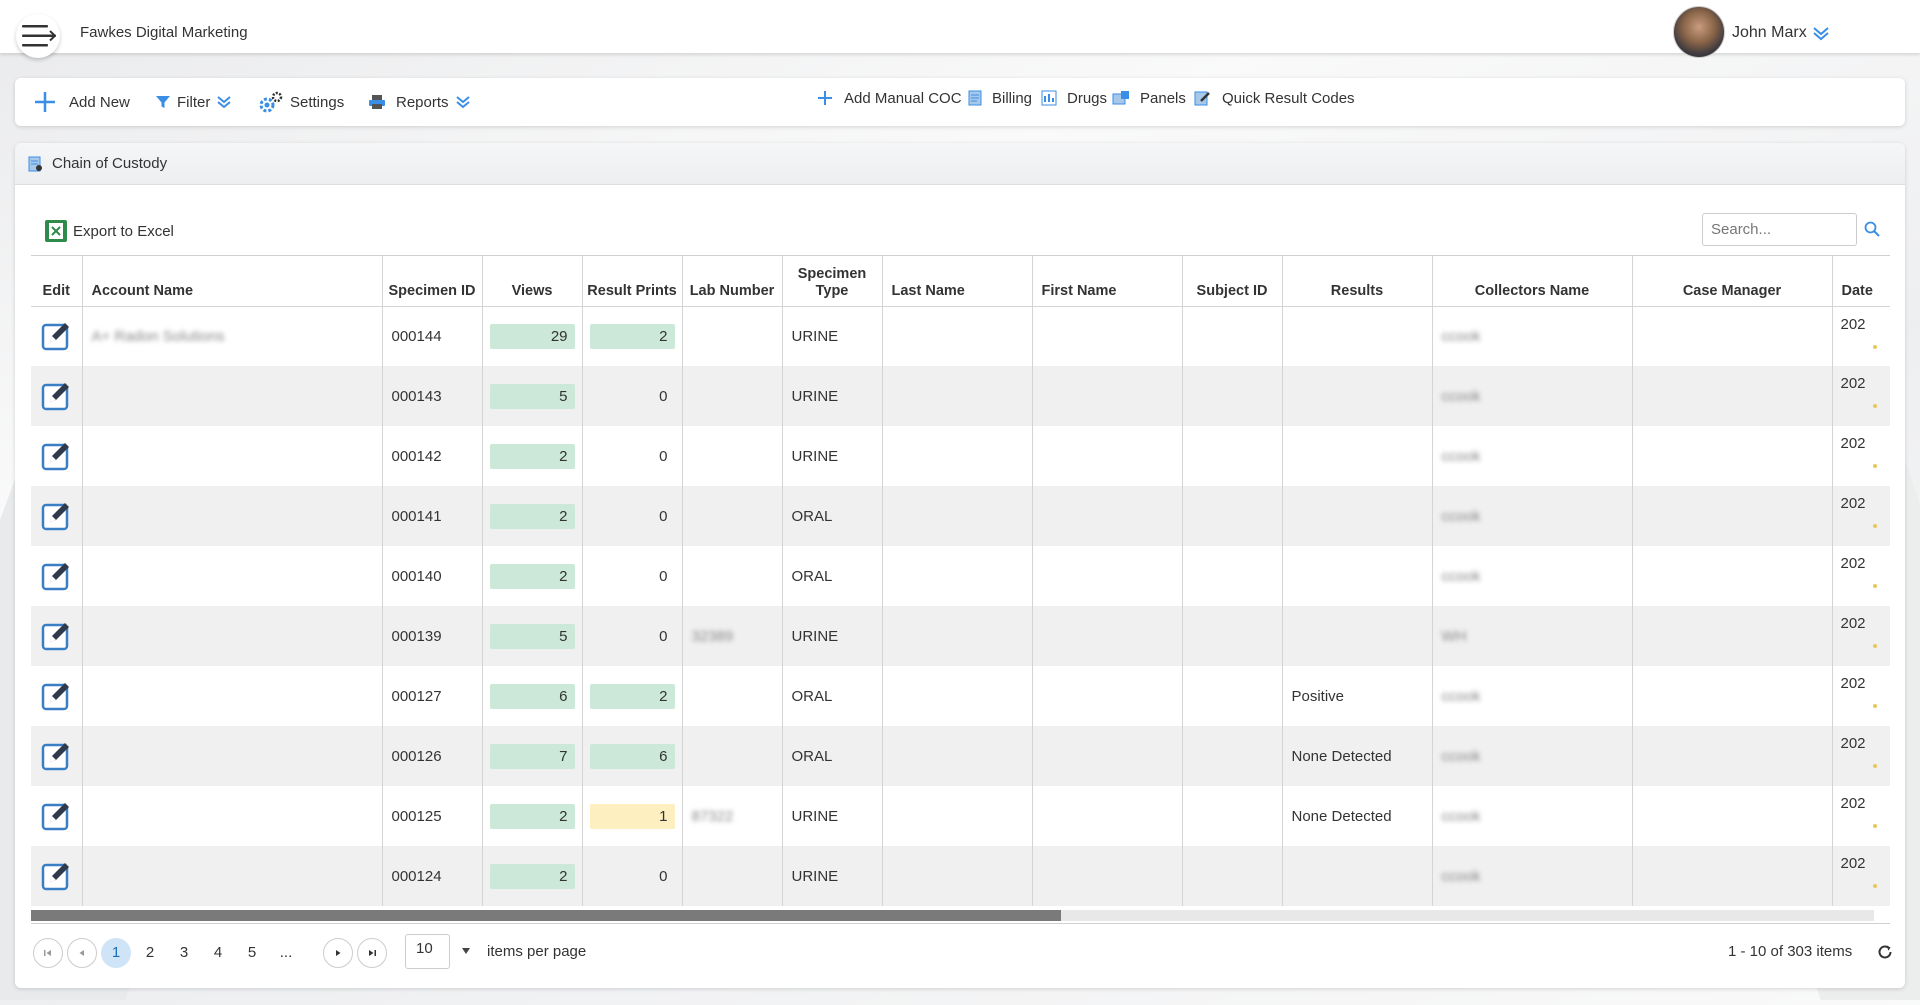 This screenshot has width=1920, height=1005. I want to click on column-header-views: Views, so click(532, 281).